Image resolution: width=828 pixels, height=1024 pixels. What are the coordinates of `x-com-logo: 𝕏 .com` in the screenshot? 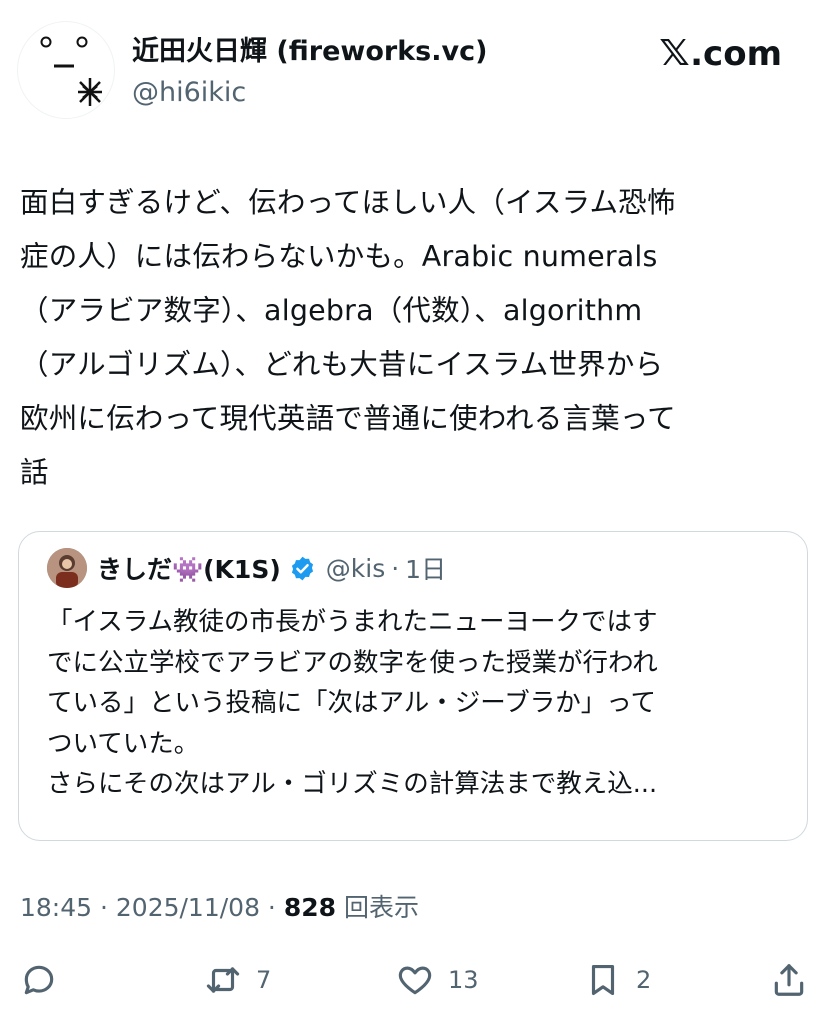 It's located at (720, 54).